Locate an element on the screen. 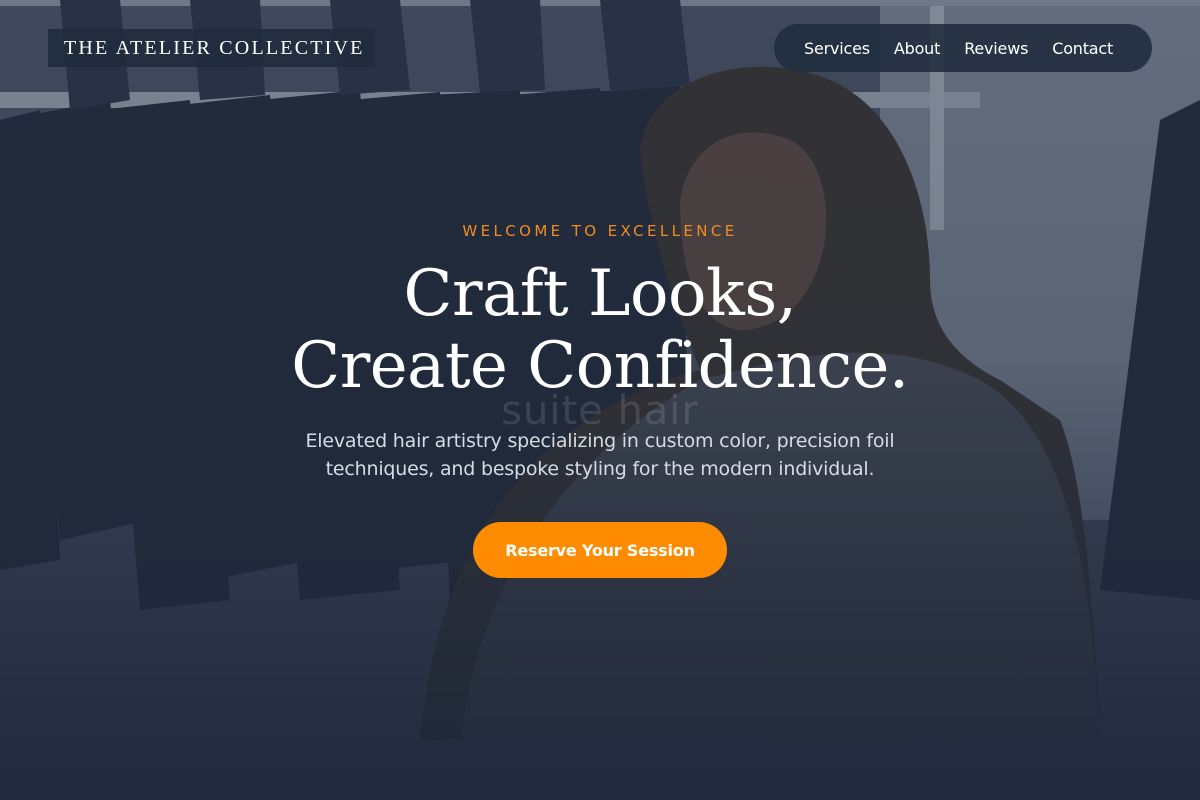 This screenshot has width=1200, height=800. brand-logo-text: THE ATELIER COLLECTIVE is located at coordinates (214, 47).